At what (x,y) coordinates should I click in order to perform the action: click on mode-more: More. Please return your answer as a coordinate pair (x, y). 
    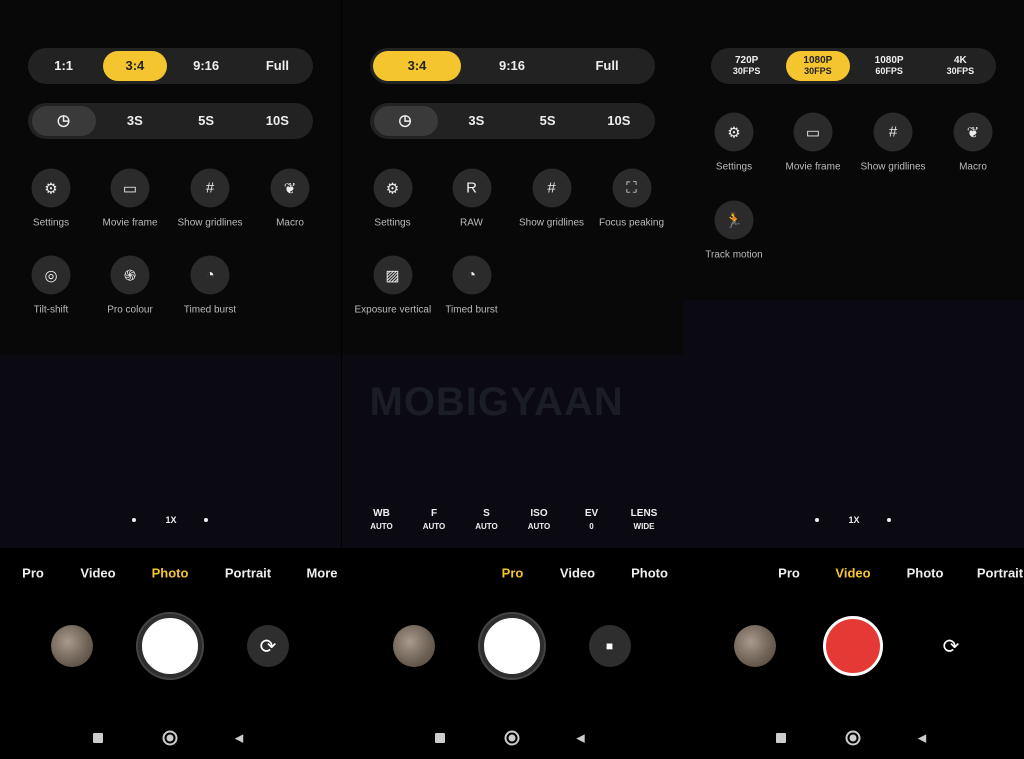
    Looking at the image, I should click on (321, 573).